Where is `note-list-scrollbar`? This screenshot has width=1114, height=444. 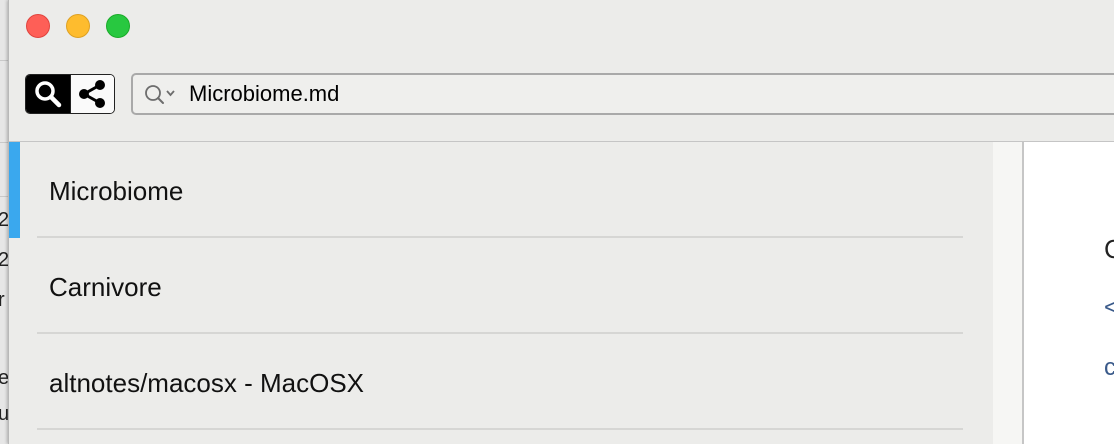
note-list-scrollbar is located at coordinates (1008, 293).